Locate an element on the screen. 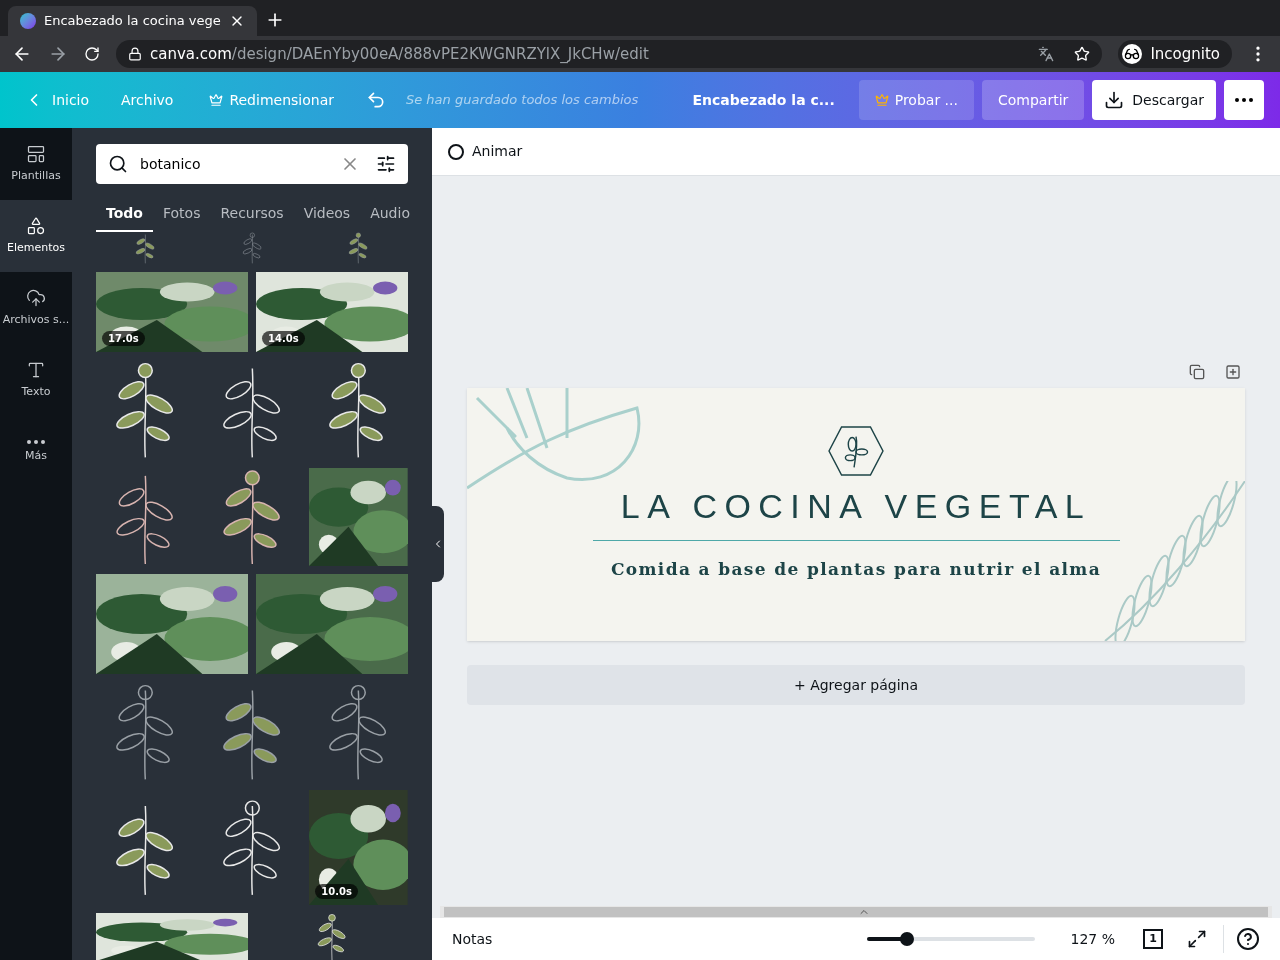  shapes-icon is located at coordinates (36, 225).